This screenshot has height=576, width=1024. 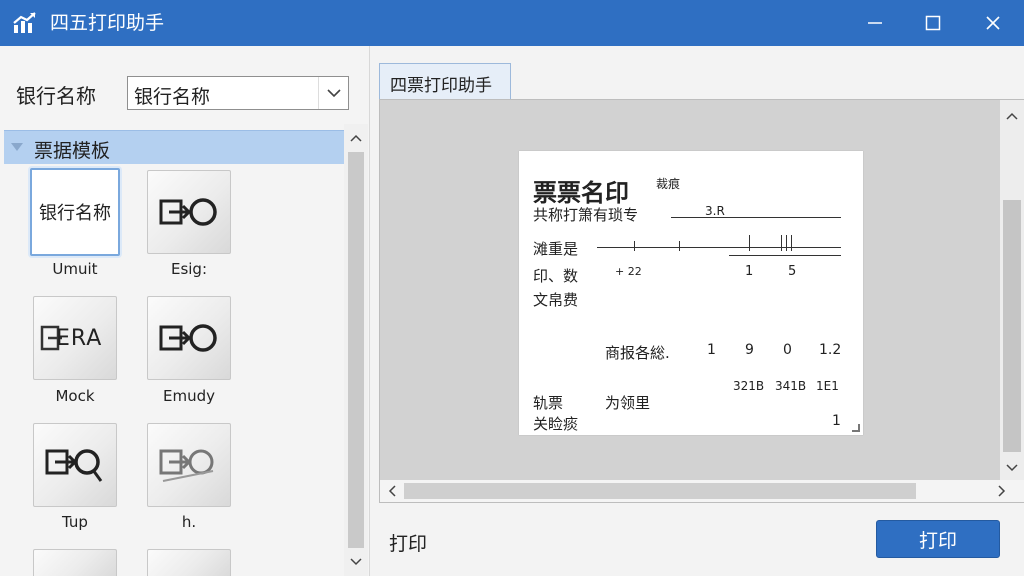 I want to click on chevron-right-icon, so click(x=1002, y=491).